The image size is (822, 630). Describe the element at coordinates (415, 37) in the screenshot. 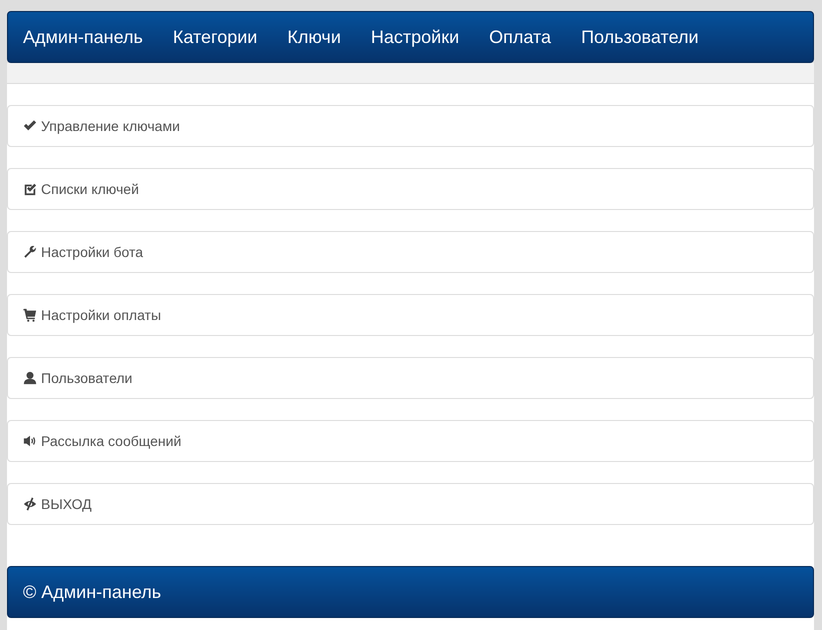

I see `nav-link: Настройки` at that location.